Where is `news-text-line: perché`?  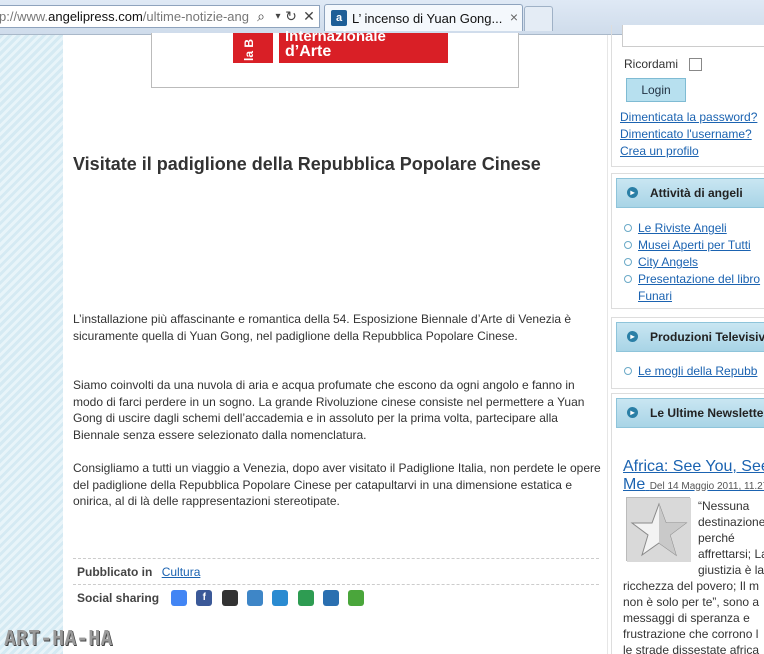 news-text-line: perché is located at coordinates (716, 538).